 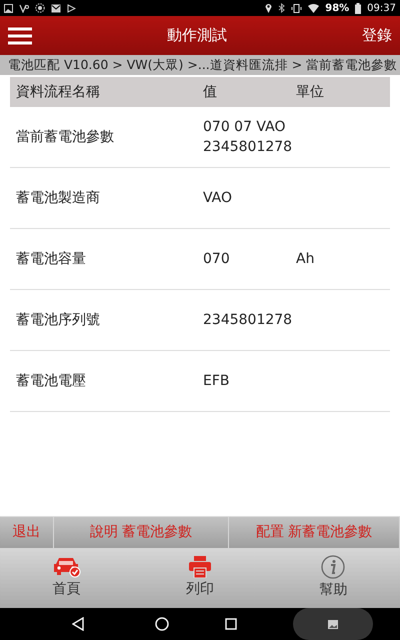 What do you see at coordinates (66, 567) in the screenshot?
I see `car-check-icon` at bounding box center [66, 567].